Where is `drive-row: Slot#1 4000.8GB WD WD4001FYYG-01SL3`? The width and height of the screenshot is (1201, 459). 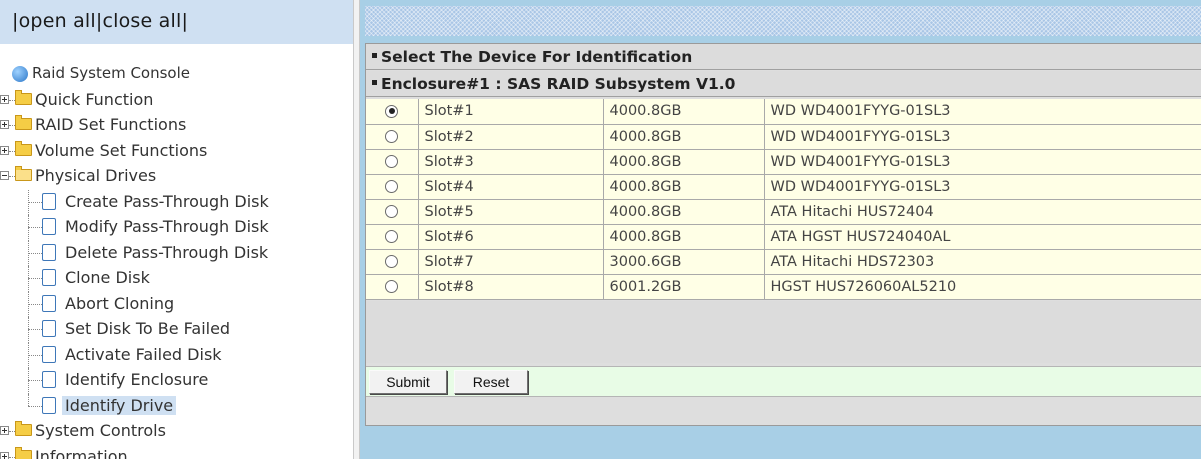
drive-row: Slot#1 4000.8GB WD WD4001FYYG-01SL3 is located at coordinates (783, 112).